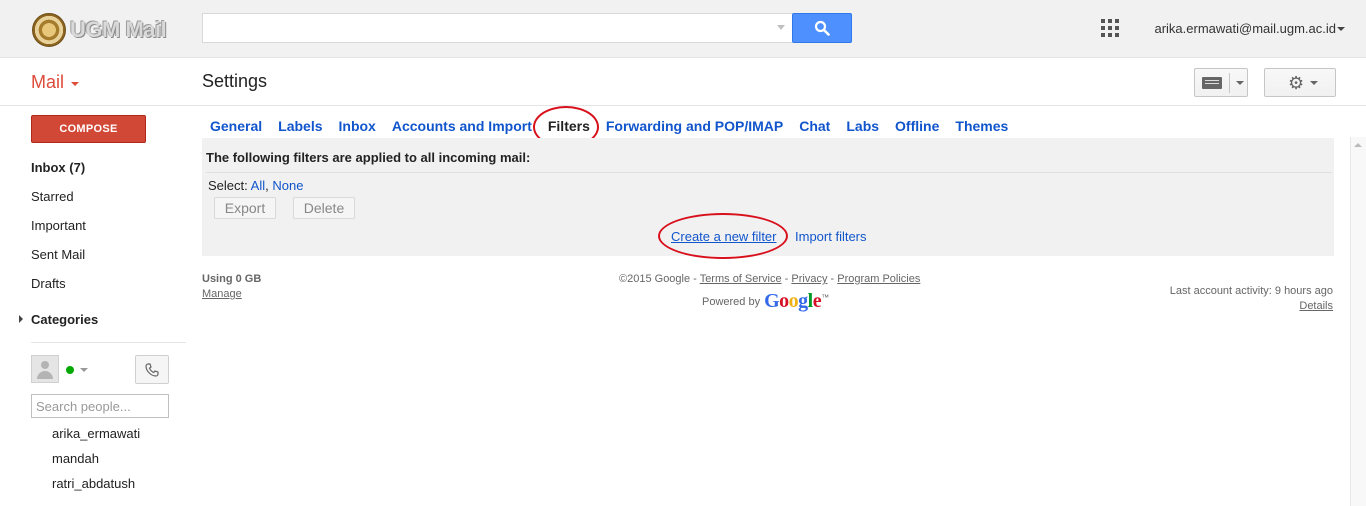 This screenshot has width=1366, height=506. Describe the element at coordinates (75, 458) in the screenshot. I see `contact-item: mandah` at that location.